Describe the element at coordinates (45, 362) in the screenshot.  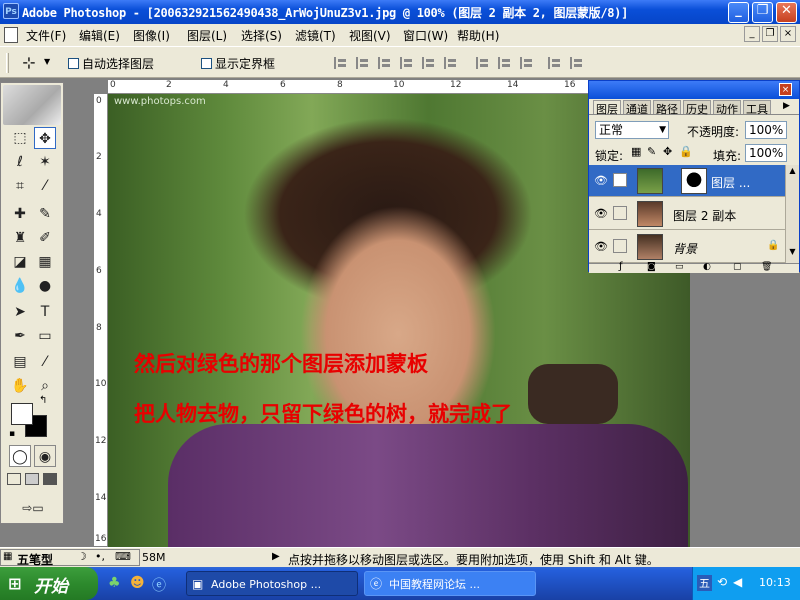
I see `eyedropper-tool-icon: ⁄` at that location.